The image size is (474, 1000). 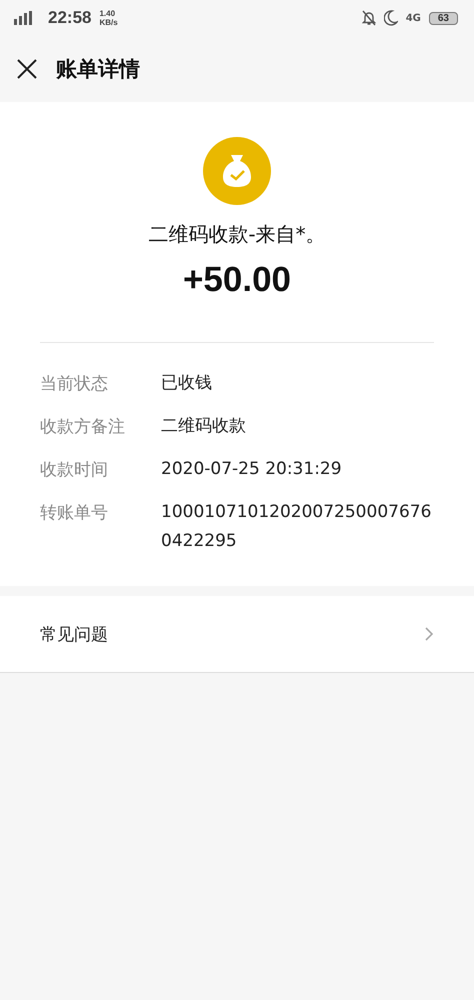 What do you see at coordinates (74, 384) in the screenshot?
I see `detail-label: 当前状态` at bounding box center [74, 384].